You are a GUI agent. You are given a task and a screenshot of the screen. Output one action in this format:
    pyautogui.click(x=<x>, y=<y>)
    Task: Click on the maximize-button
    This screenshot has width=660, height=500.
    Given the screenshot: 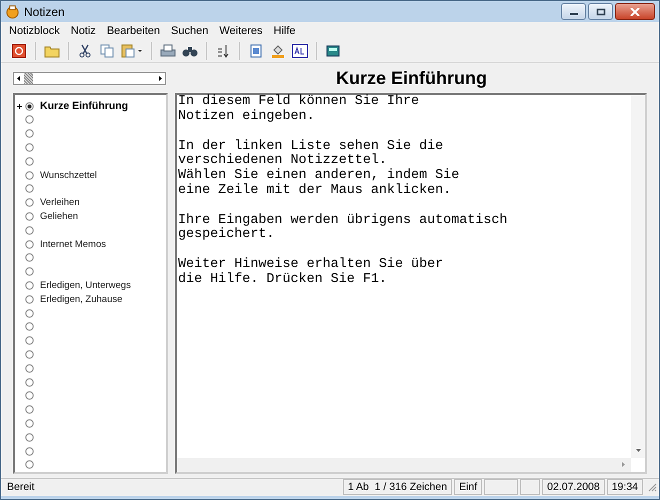 What is the action you would take?
    pyautogui.click(x=600, y=11)
    